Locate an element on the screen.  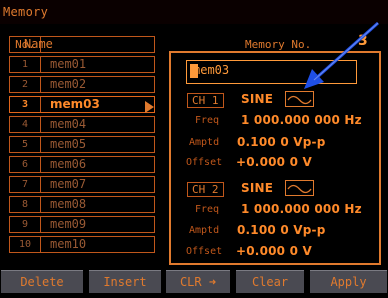
ch2-amptd-label: Amptd is located at coordinates (204, 230).